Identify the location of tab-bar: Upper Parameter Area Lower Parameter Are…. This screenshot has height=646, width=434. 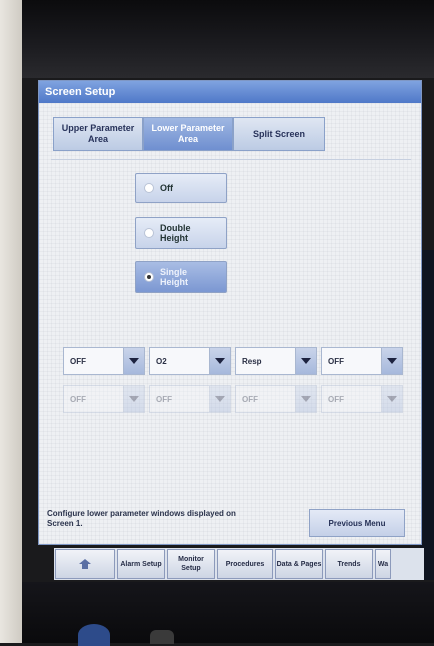
(189, 134).